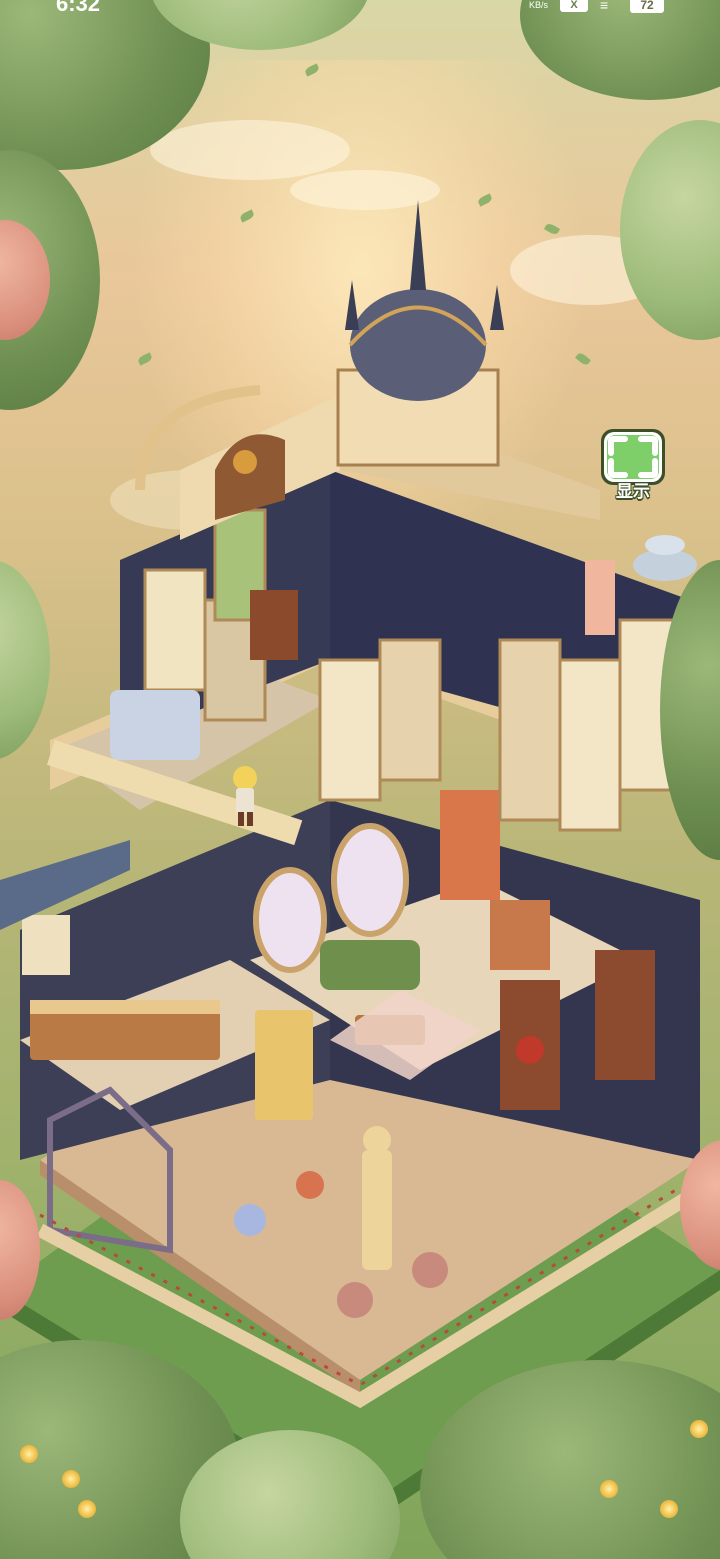 The height and width of the screenshot is (1559, 720). I want to click on network-speed: KB/s, so click(538, 5).